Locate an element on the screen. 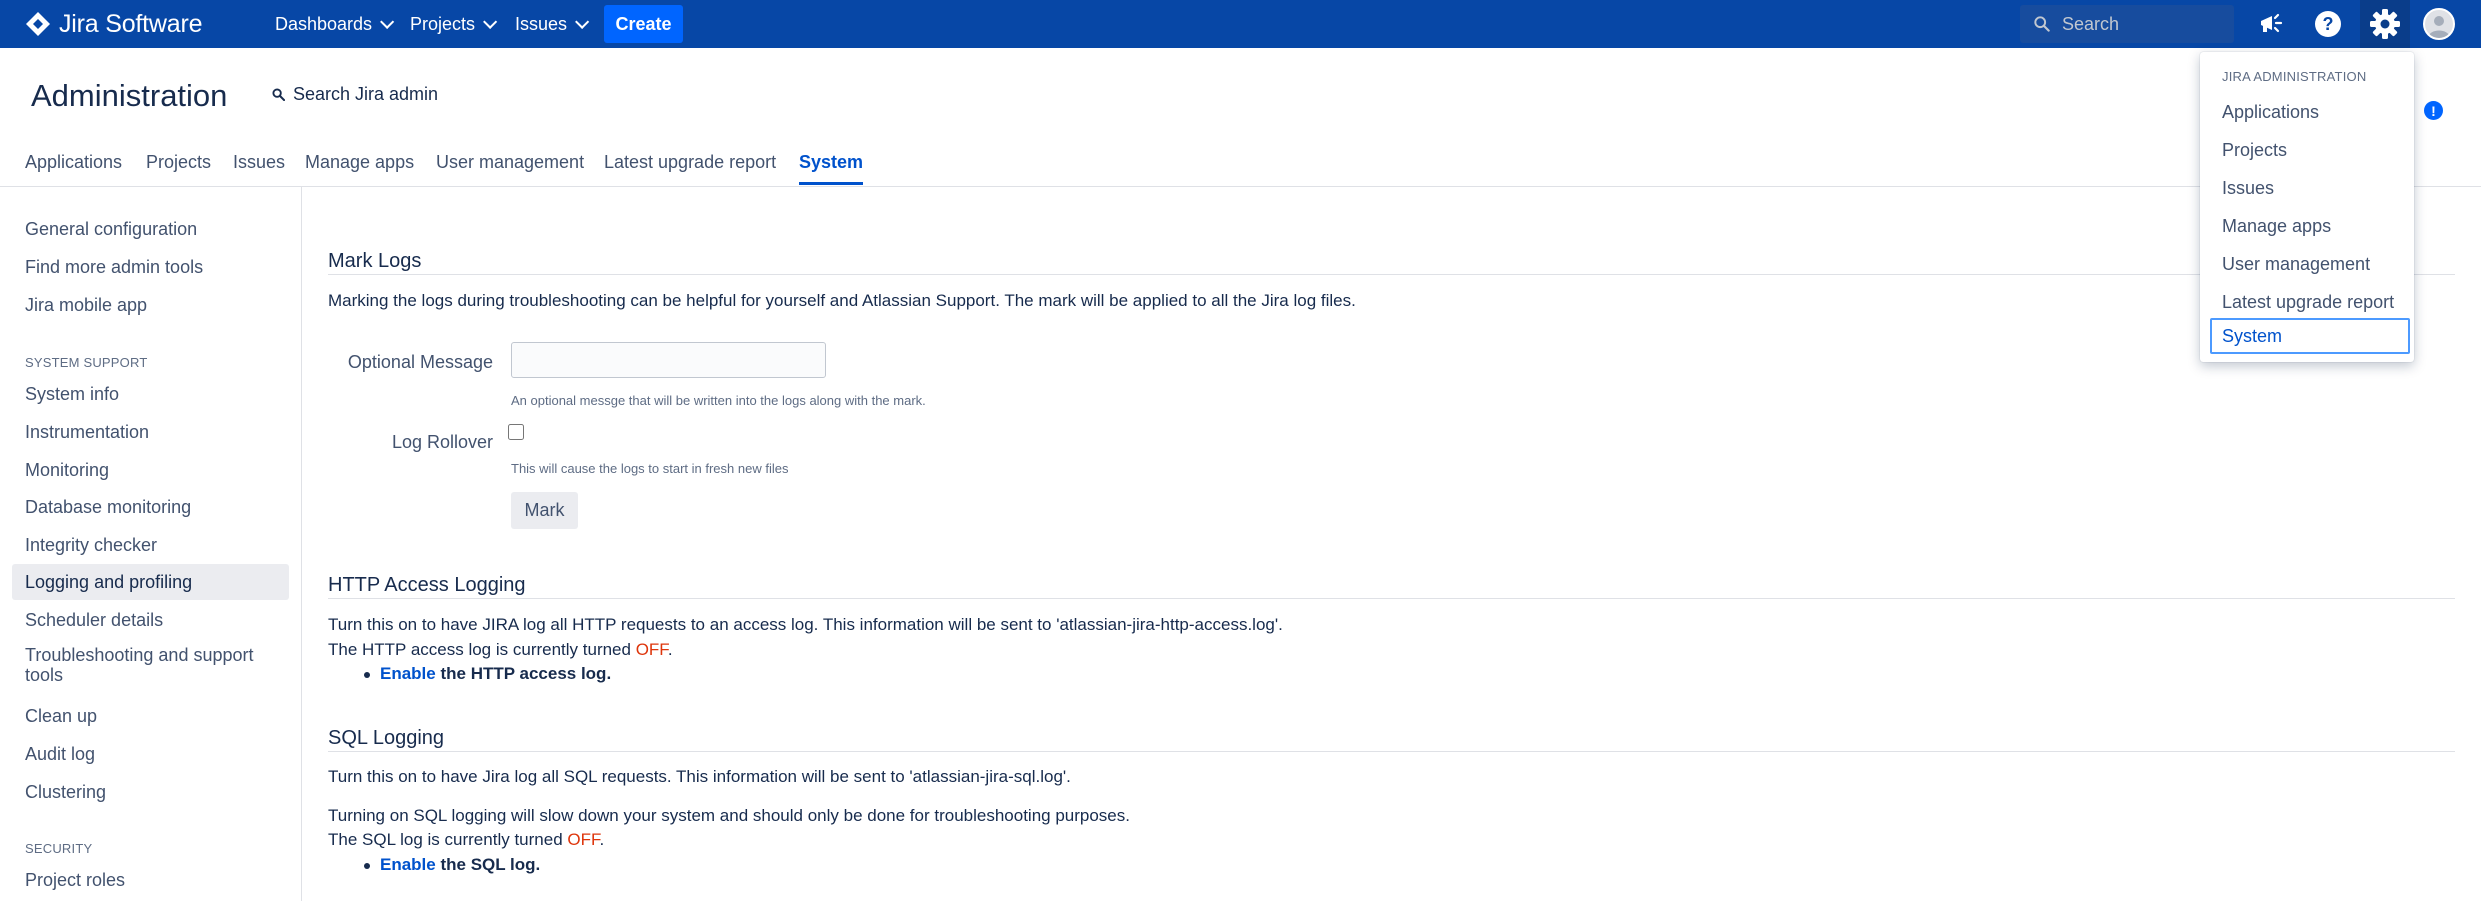 Image resolution: width=2481 pixels, height=901 pixels. avatar is located at coordinates (2439, 24).